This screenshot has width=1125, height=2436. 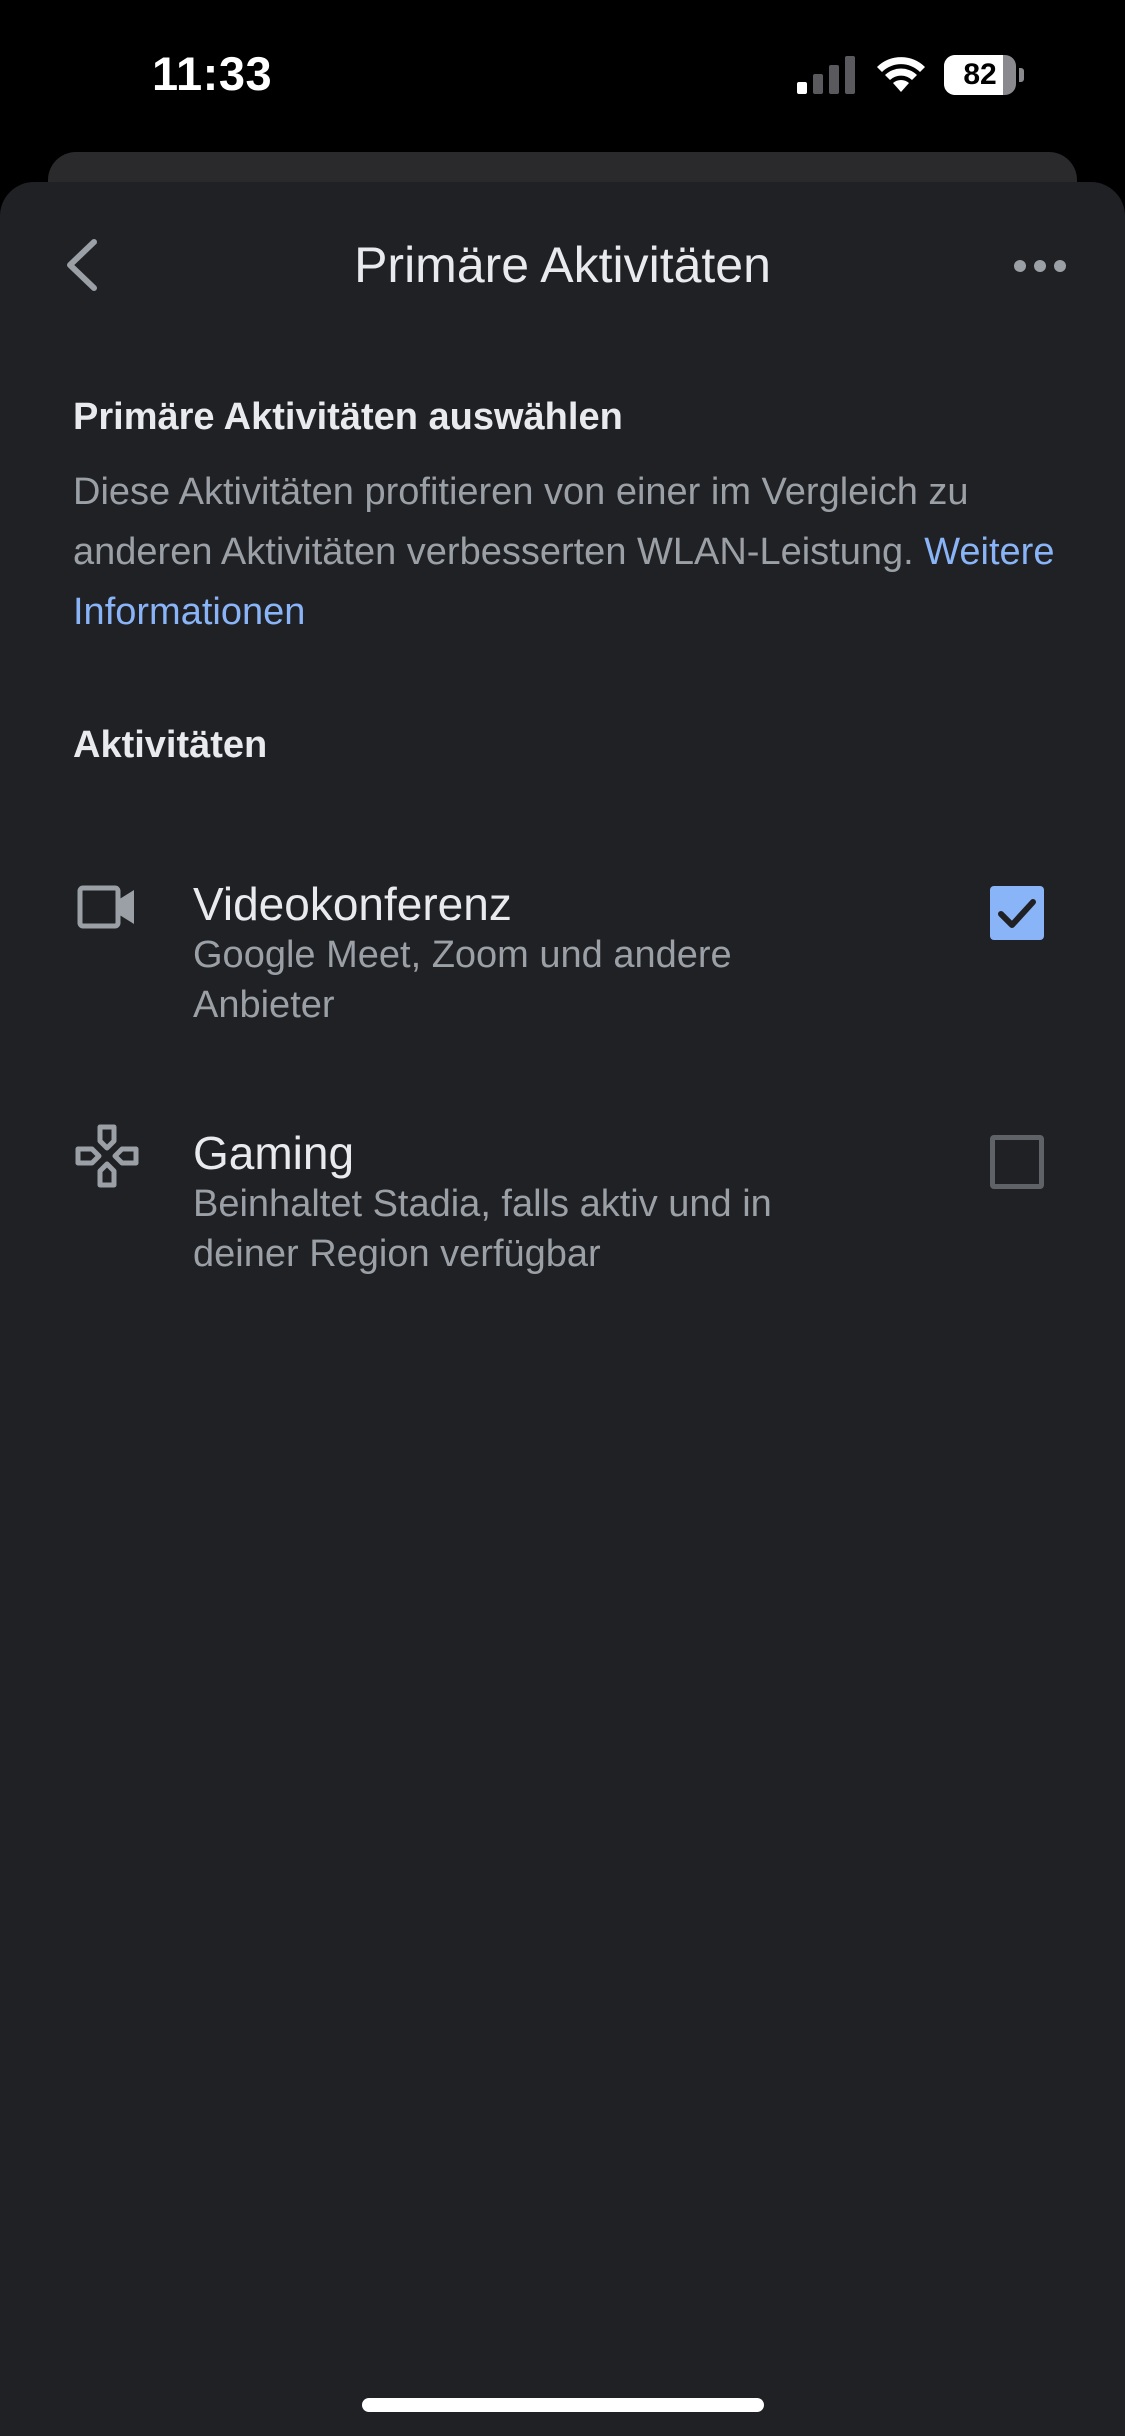 I want to click on battery-level: 82, so click(x=980, y=74).